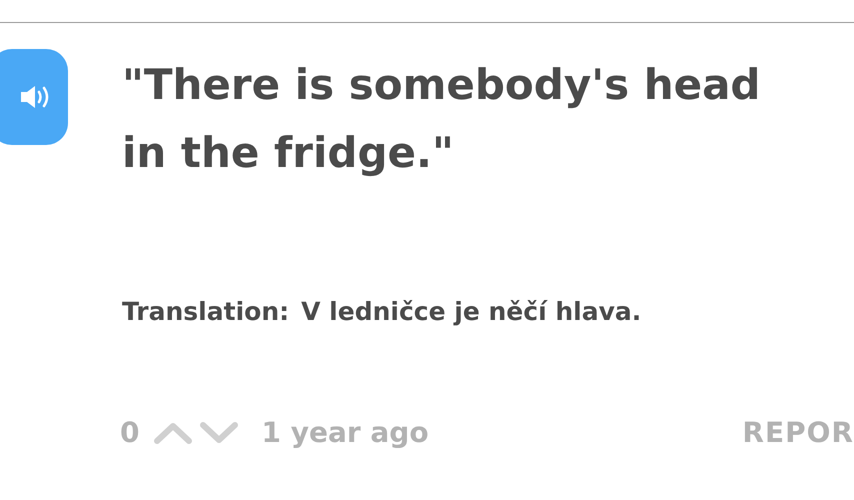  What do you see at coordinates (173, 432) in the screenshot?
I see `upvote-icon` at bounding box center [173, 432].